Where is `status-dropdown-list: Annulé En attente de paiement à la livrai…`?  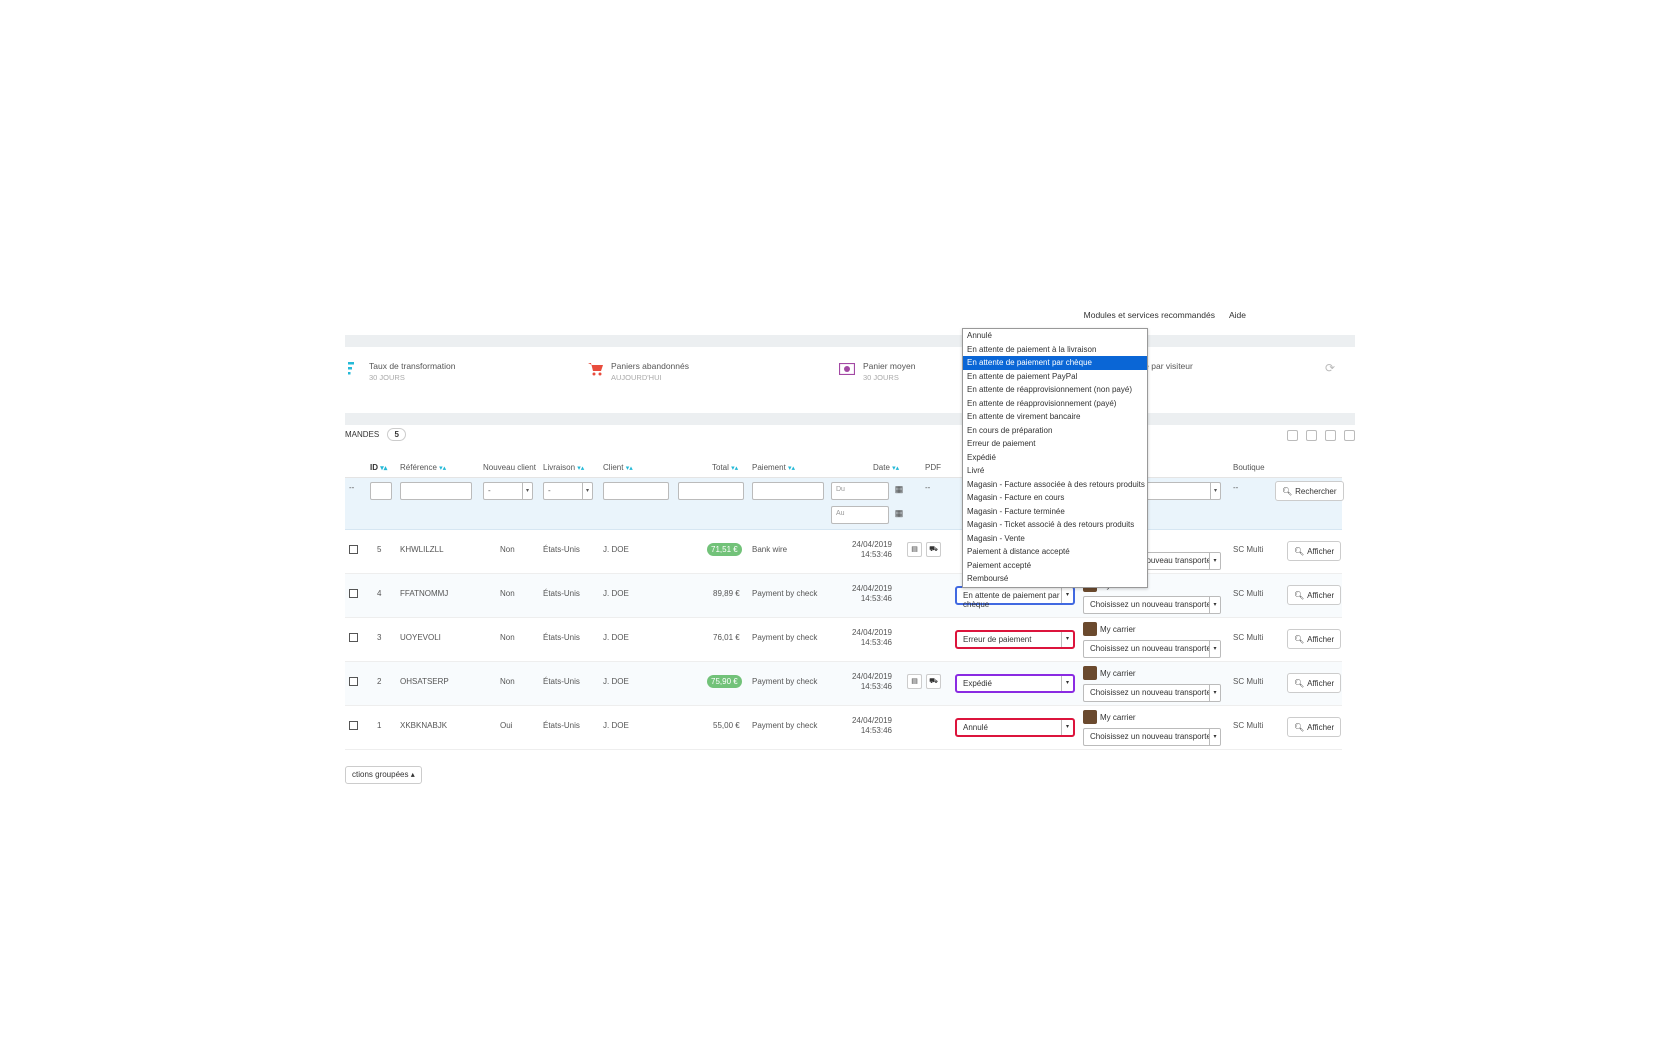
status-dropdown-list: Annulé En attente de paiement à la livrai… is located at coordinates (1055, 458).